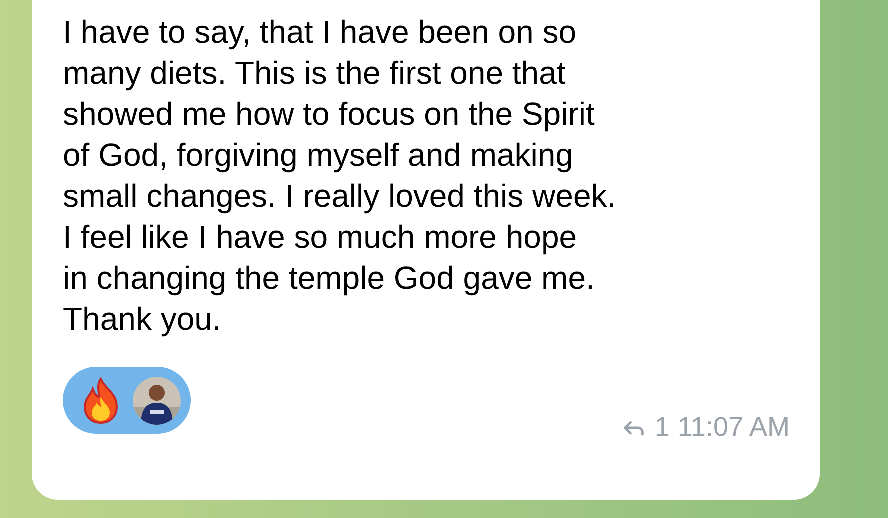 Image resolution: width=888 pixels, height=518 pixels. What do you see at coordinates (734, 427) in the screenshot?
I see `message-time: 11:07 AM` at bounding box center [734, 427].